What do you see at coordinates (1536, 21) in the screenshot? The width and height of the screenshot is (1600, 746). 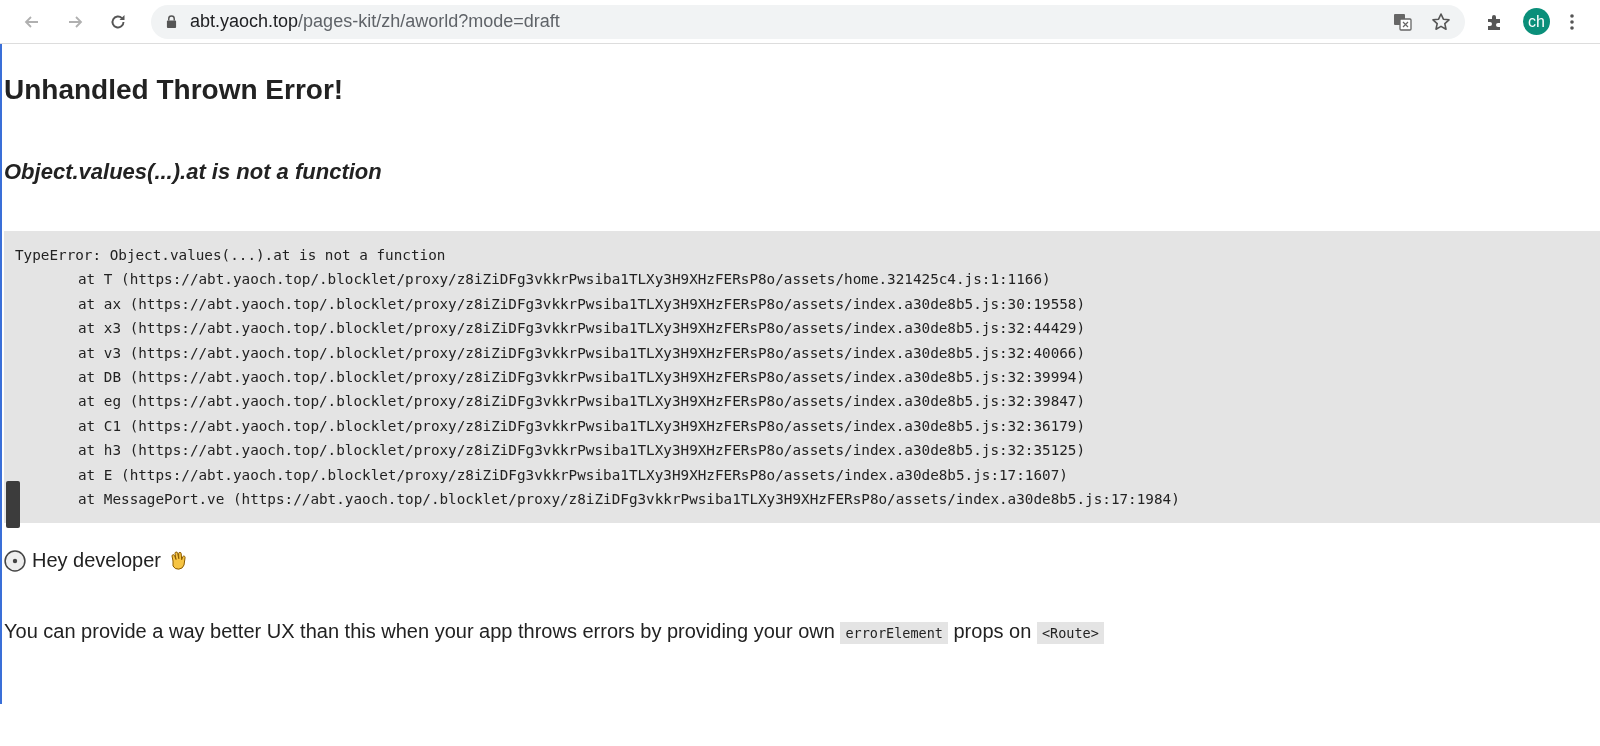 I see `profile-avatar: ch` at bounding box center [1536, 21].